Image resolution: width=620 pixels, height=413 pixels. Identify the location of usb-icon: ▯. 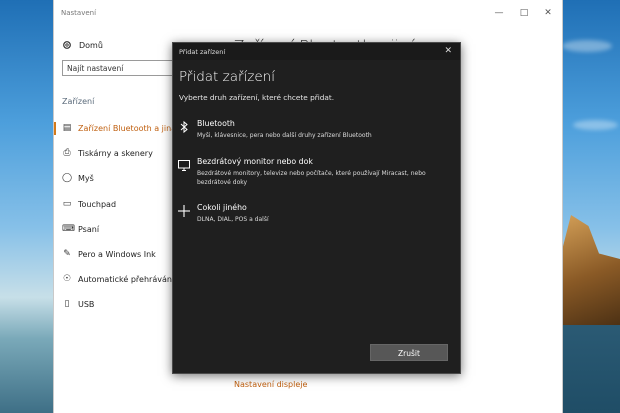
(67, 304).